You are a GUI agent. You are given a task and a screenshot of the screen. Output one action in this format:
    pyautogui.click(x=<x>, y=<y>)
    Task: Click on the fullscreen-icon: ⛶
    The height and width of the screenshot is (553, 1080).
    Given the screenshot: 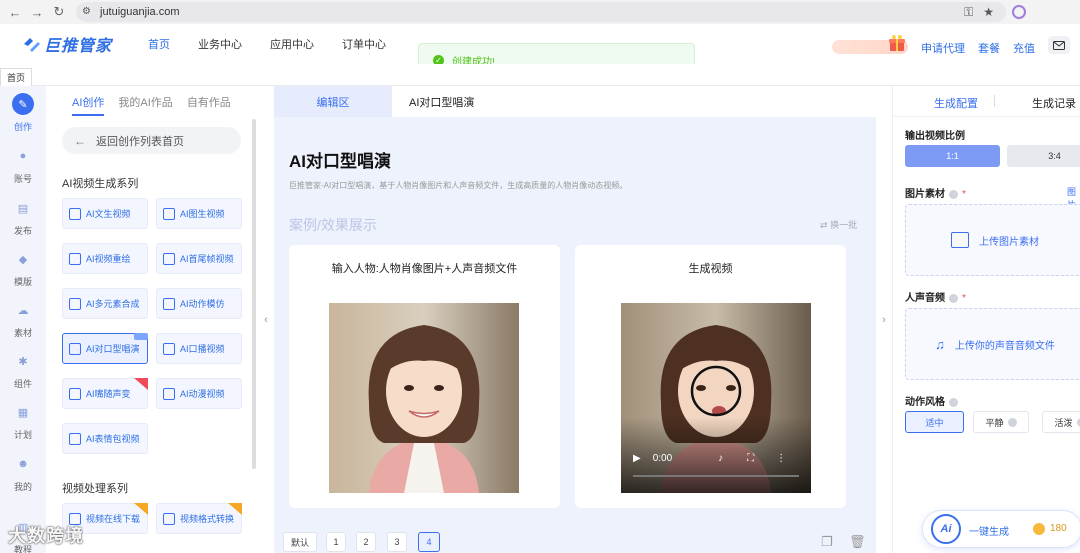 What is the action you would take?
    pyautogui.click(x=750, y=458)
    